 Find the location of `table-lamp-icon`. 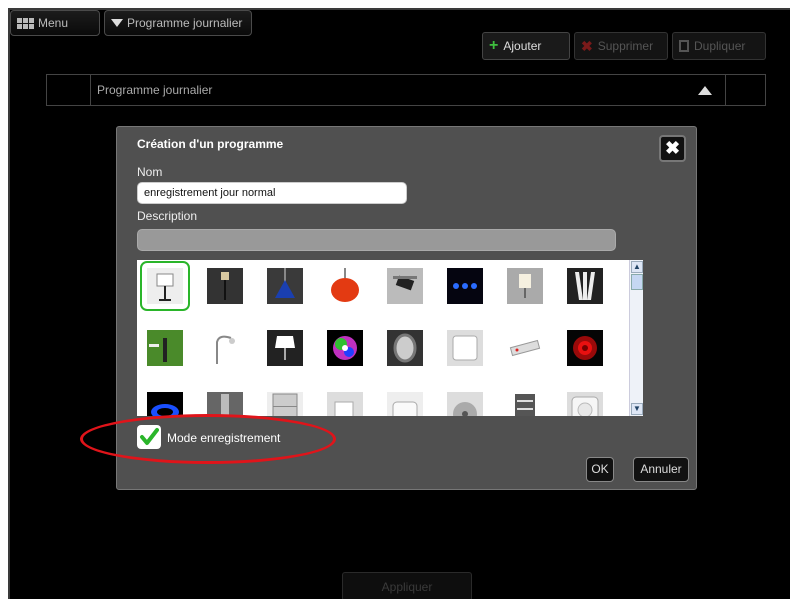

table-lamp-icon is located at coordinates (285, 348).